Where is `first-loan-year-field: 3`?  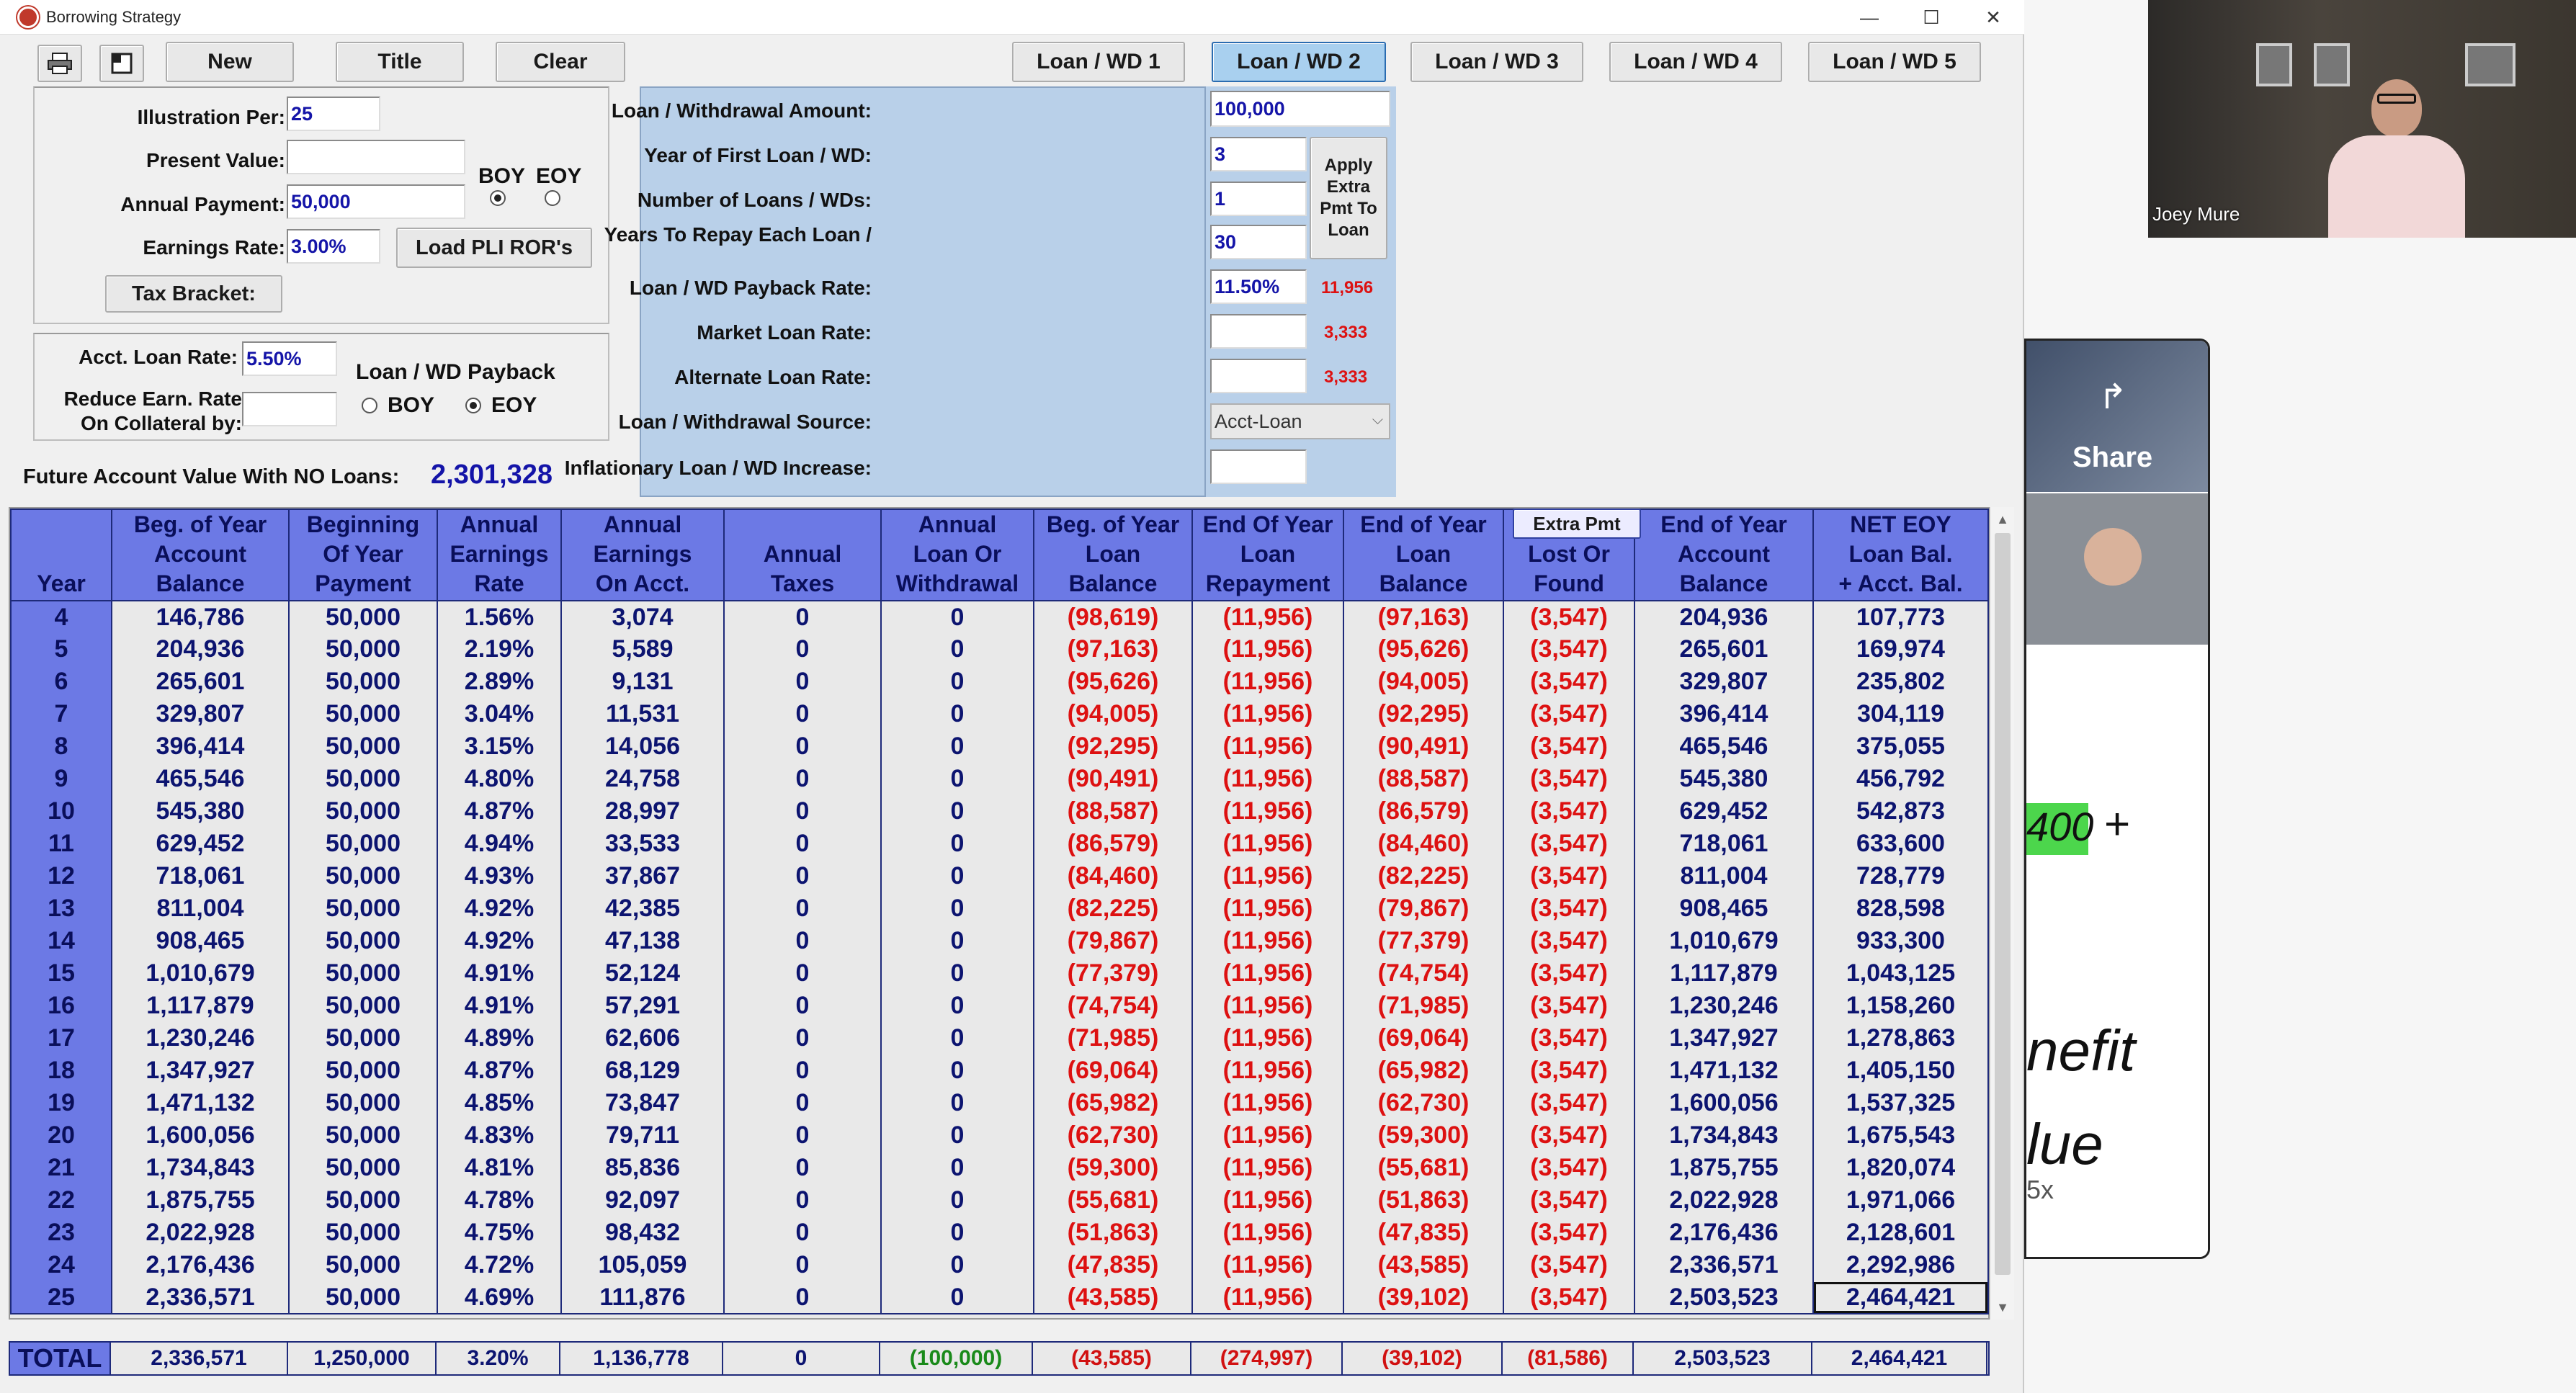
first-loan-year-field: 3 is located at coordinates (1258, 154).